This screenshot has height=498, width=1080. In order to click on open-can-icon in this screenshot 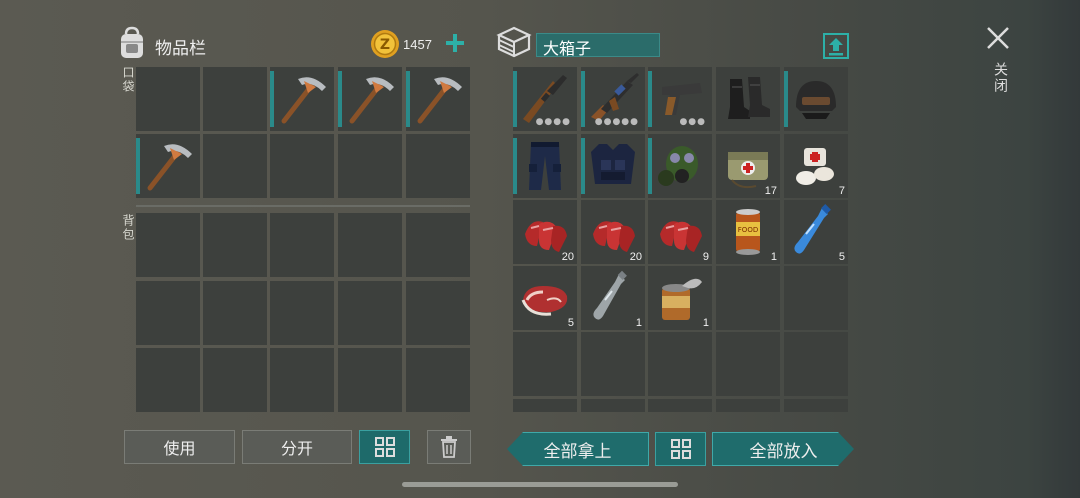, I will do `click(682, 299)`.